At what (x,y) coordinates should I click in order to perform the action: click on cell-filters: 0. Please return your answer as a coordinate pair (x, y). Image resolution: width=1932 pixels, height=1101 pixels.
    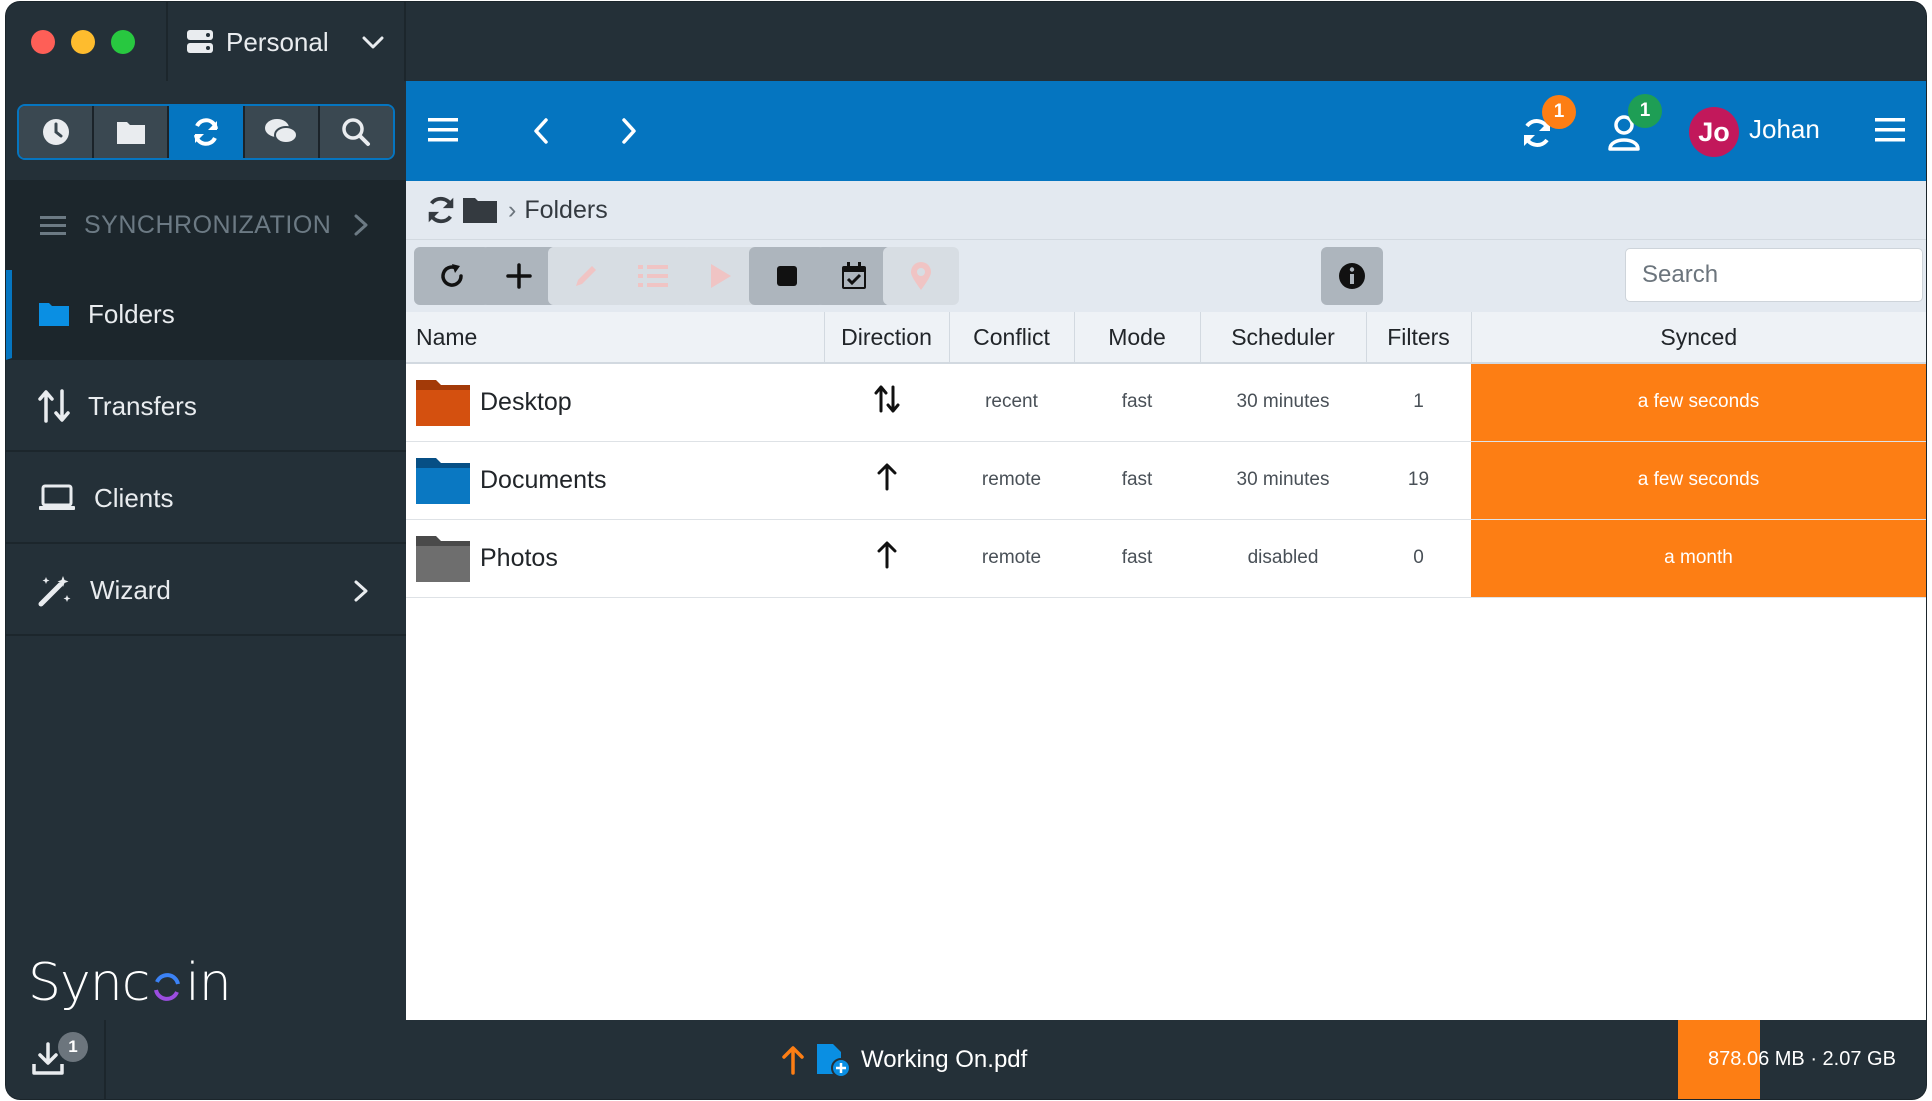
    Looking at the image, I should click on (1418, 558).